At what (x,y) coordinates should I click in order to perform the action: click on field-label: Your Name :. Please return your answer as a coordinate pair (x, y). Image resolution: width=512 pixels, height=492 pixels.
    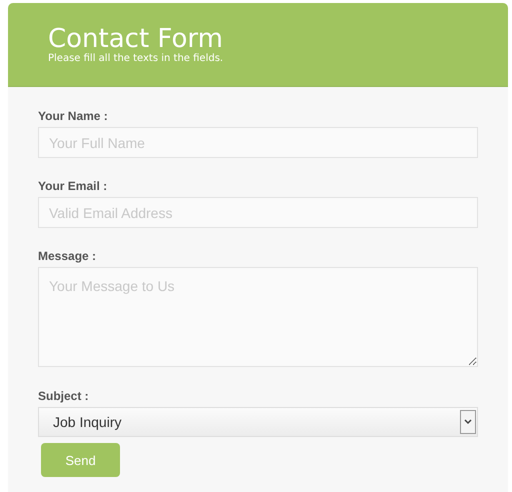
    Looking at the image, I should click on (73, 116).